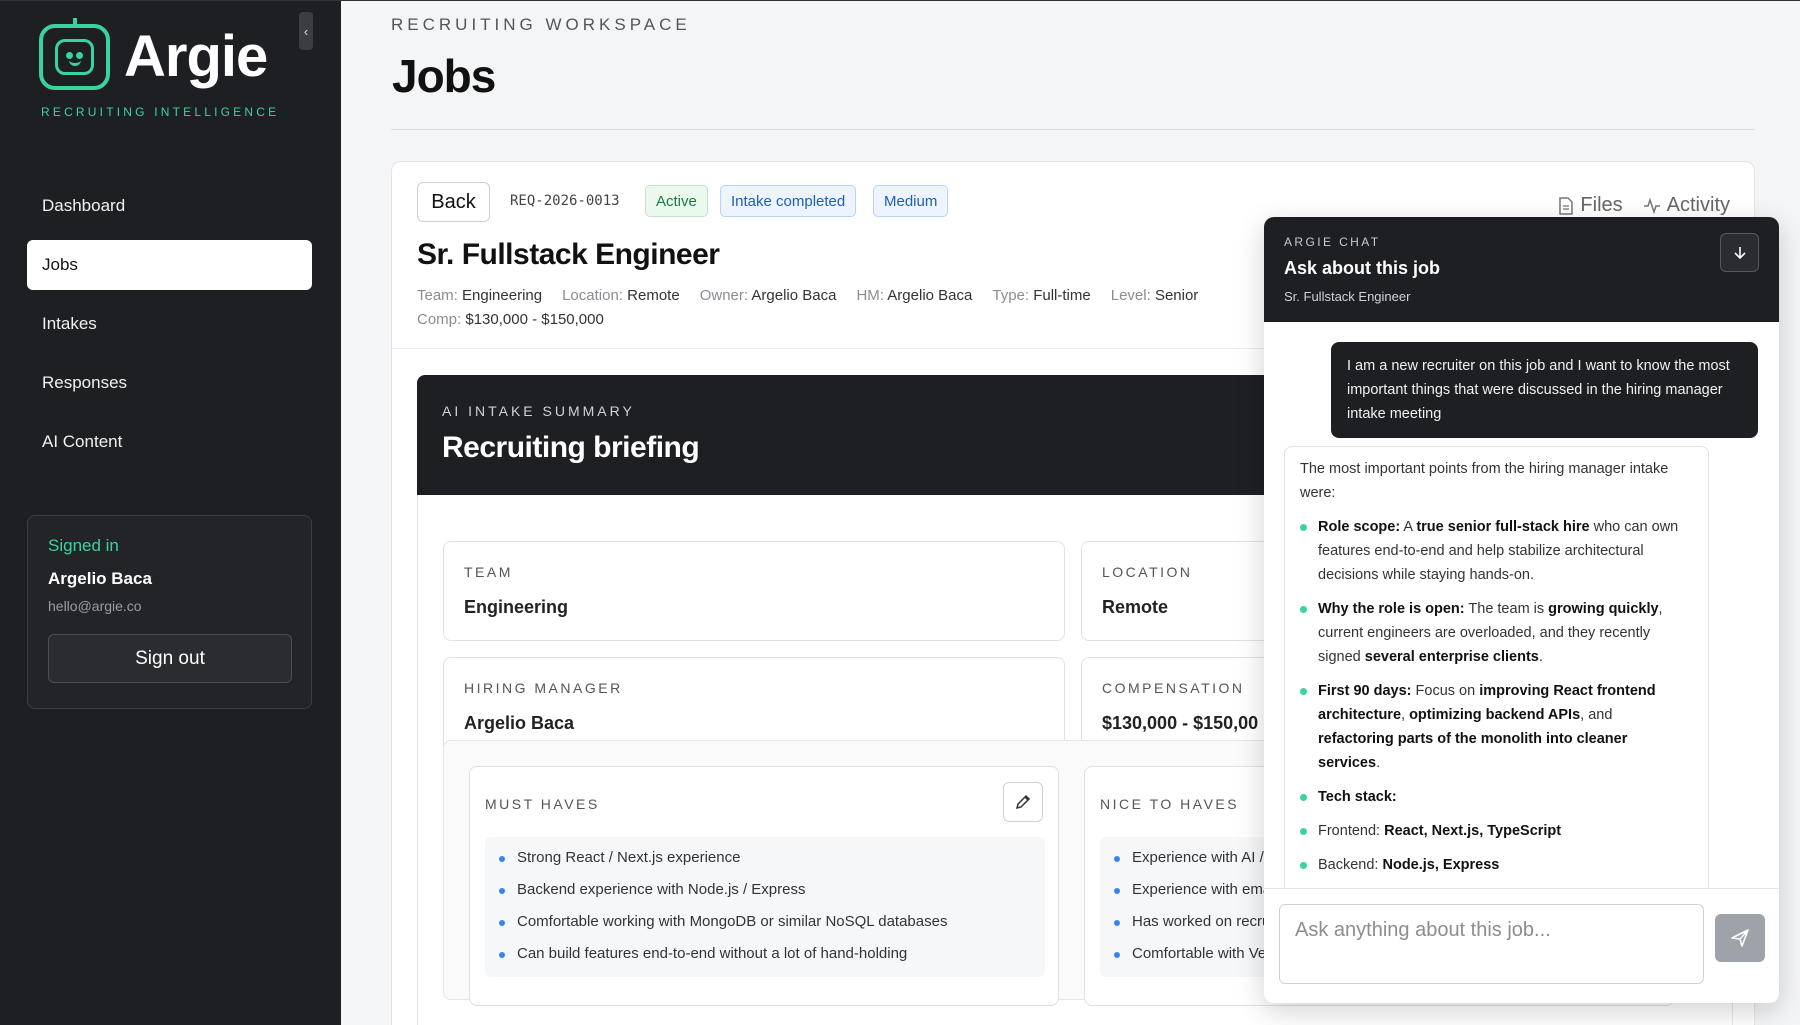 This screenshot has width=1800, height=1025. I want to click on page-title: Jobs, so click(444, 76).